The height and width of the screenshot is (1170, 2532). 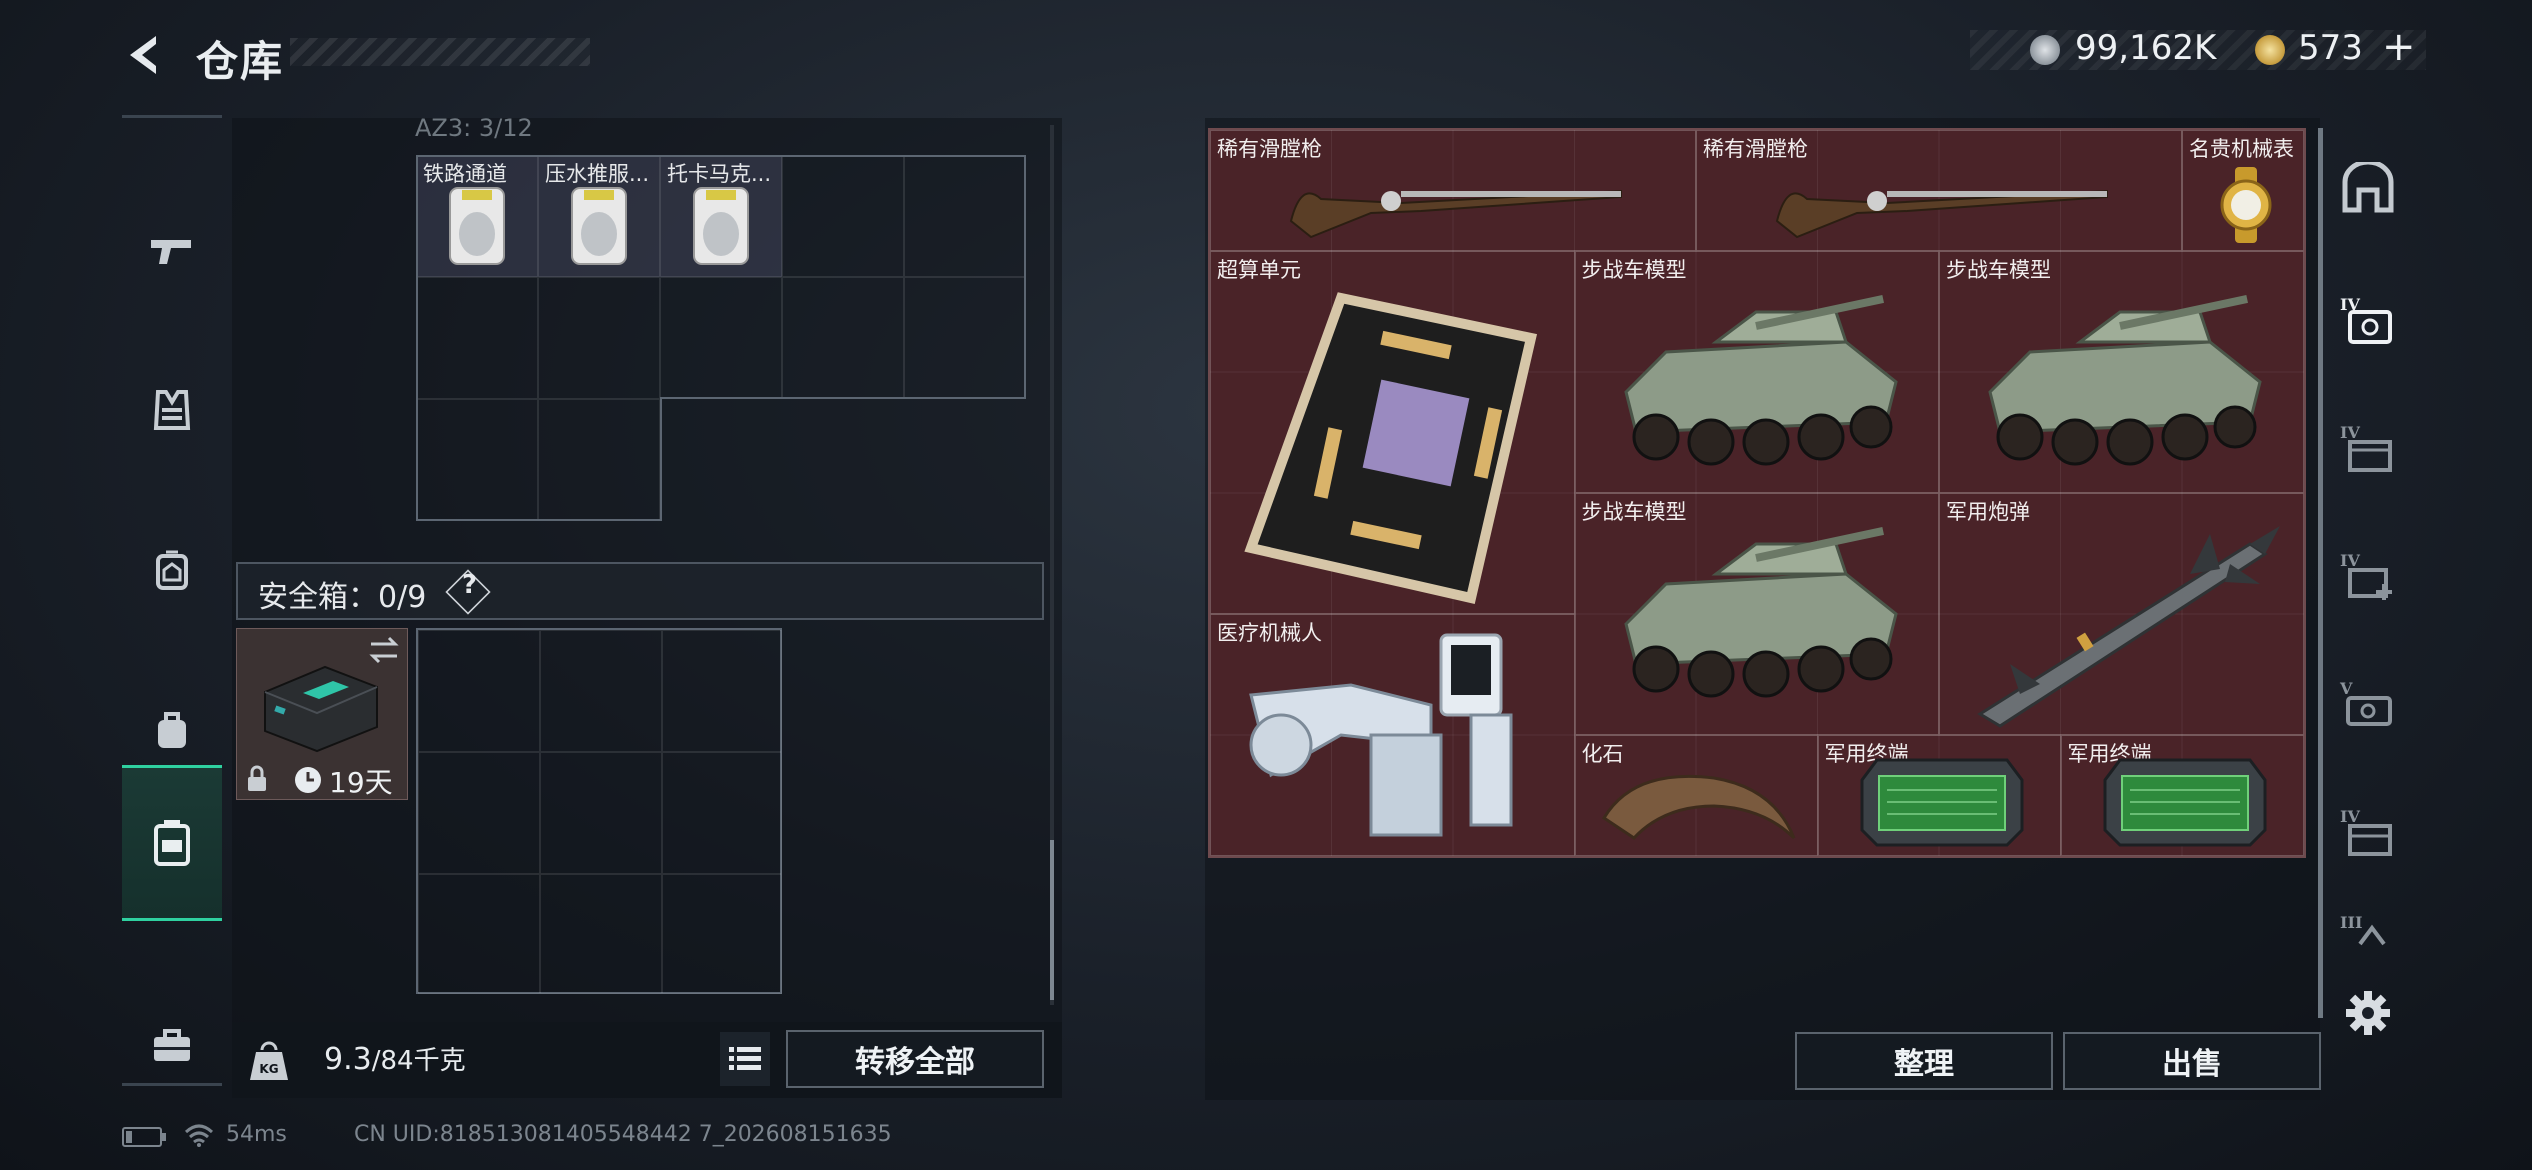 I want to click on fossil-claw-icon, so click(x=1698, y=807).